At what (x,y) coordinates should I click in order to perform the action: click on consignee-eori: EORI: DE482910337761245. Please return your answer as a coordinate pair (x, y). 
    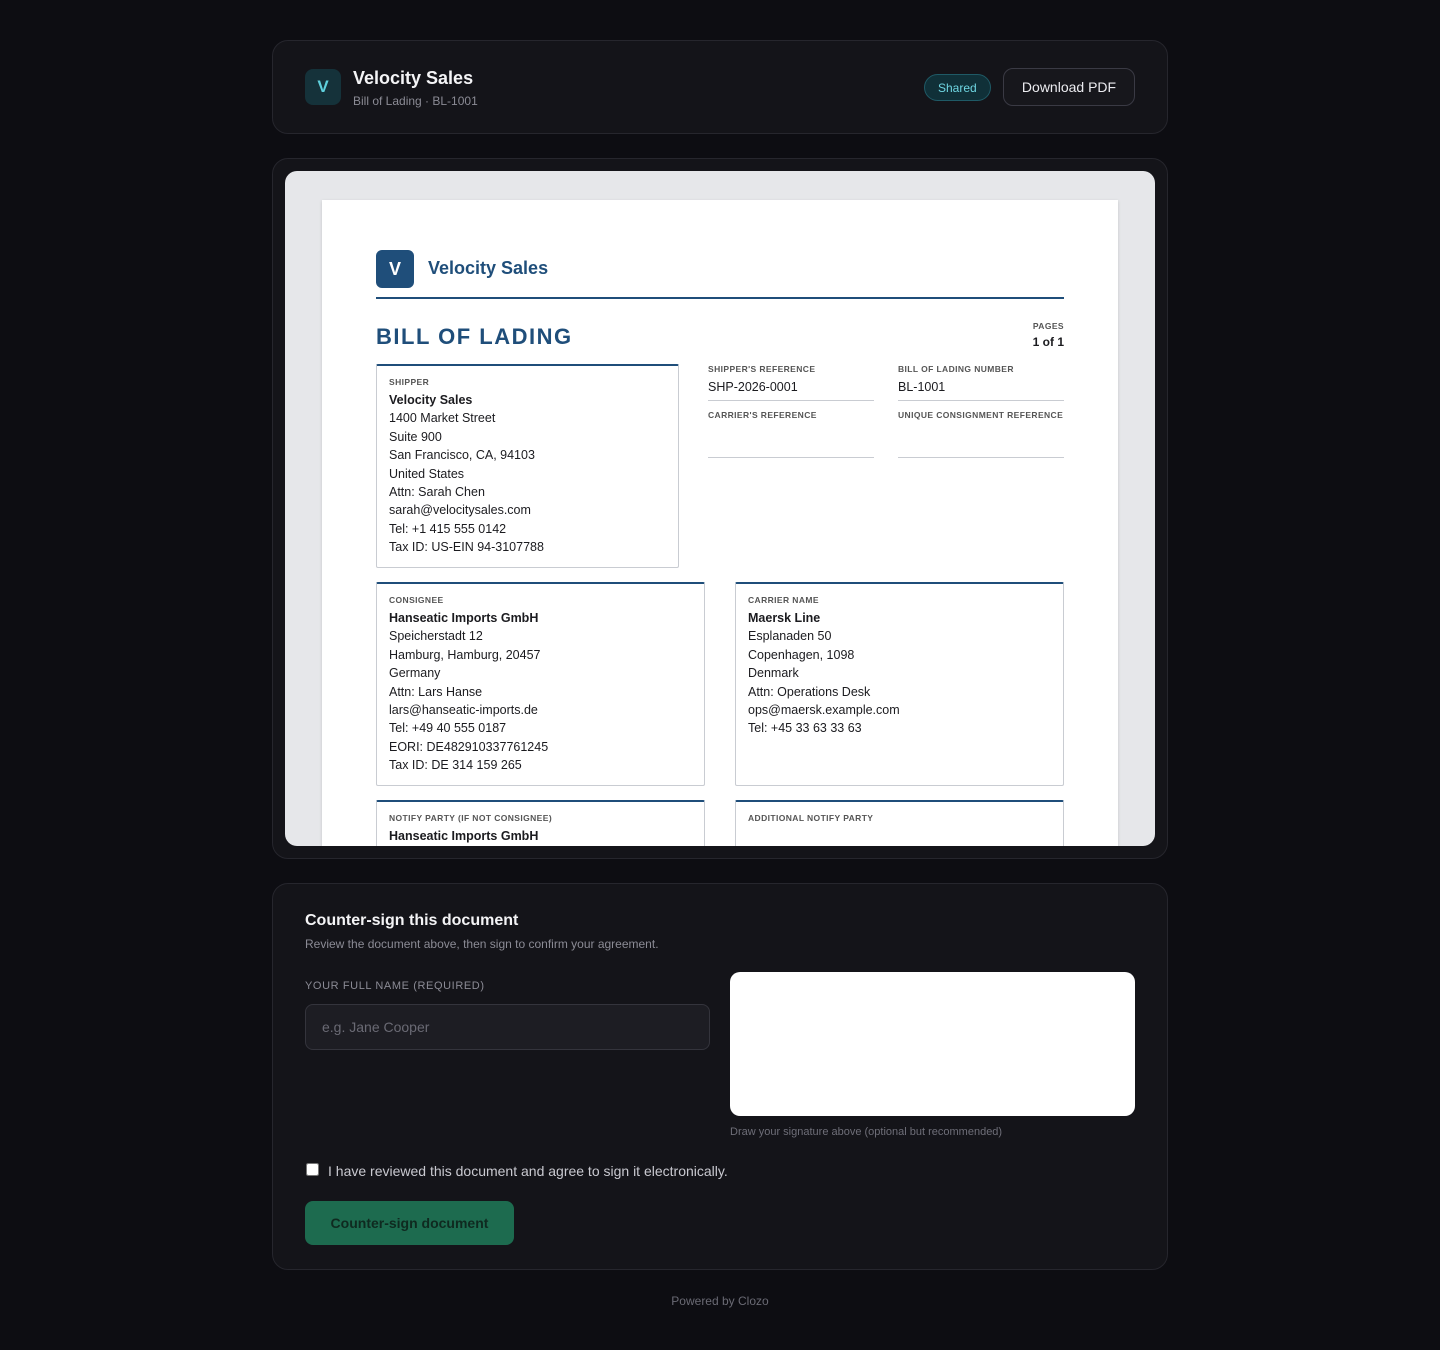
    Looking at the image, I should click on (469, 746).